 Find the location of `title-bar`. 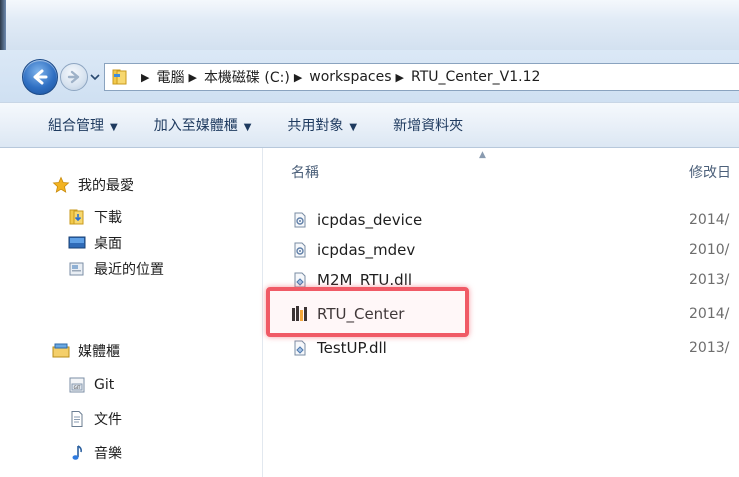

title-bar is located at coordinates (369, 25).